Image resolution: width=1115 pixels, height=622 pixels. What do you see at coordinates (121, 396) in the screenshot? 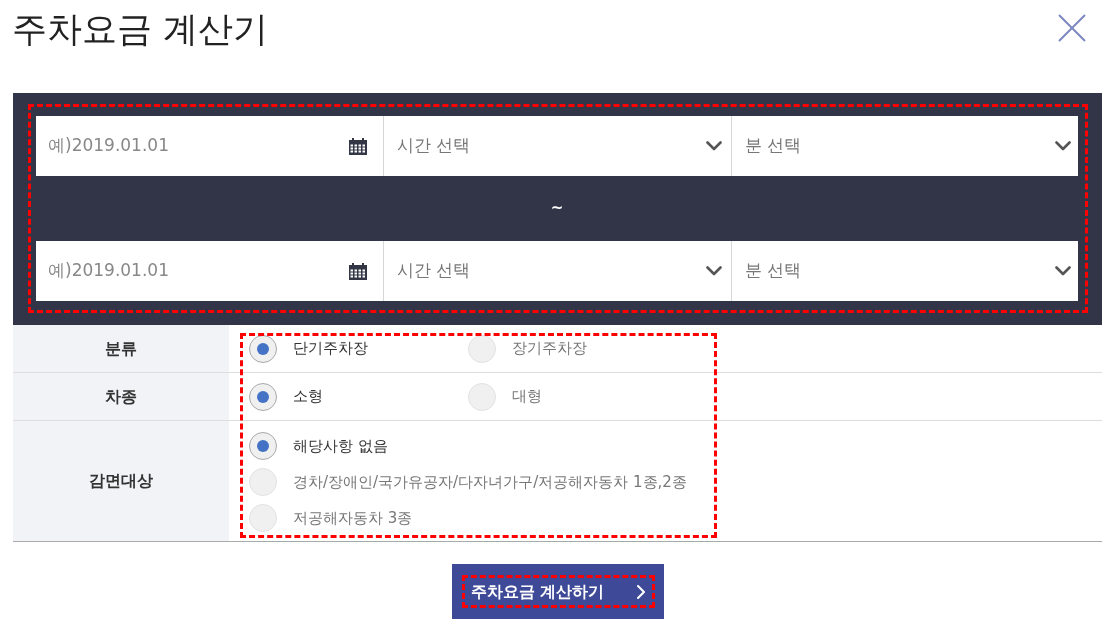
I see `row-label: 차종` at bounding box center [121, 396].